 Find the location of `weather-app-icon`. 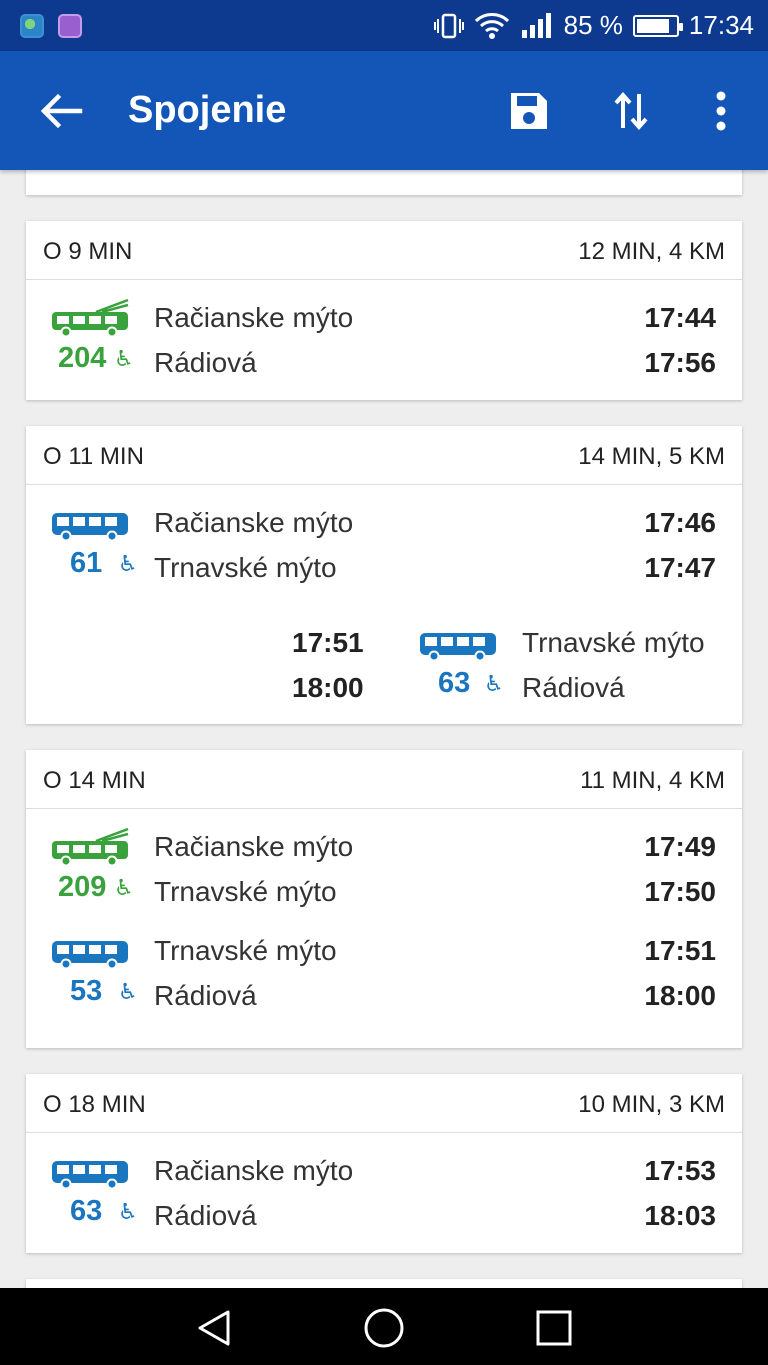

weather-app-icon is located at coordinates (32, 25).